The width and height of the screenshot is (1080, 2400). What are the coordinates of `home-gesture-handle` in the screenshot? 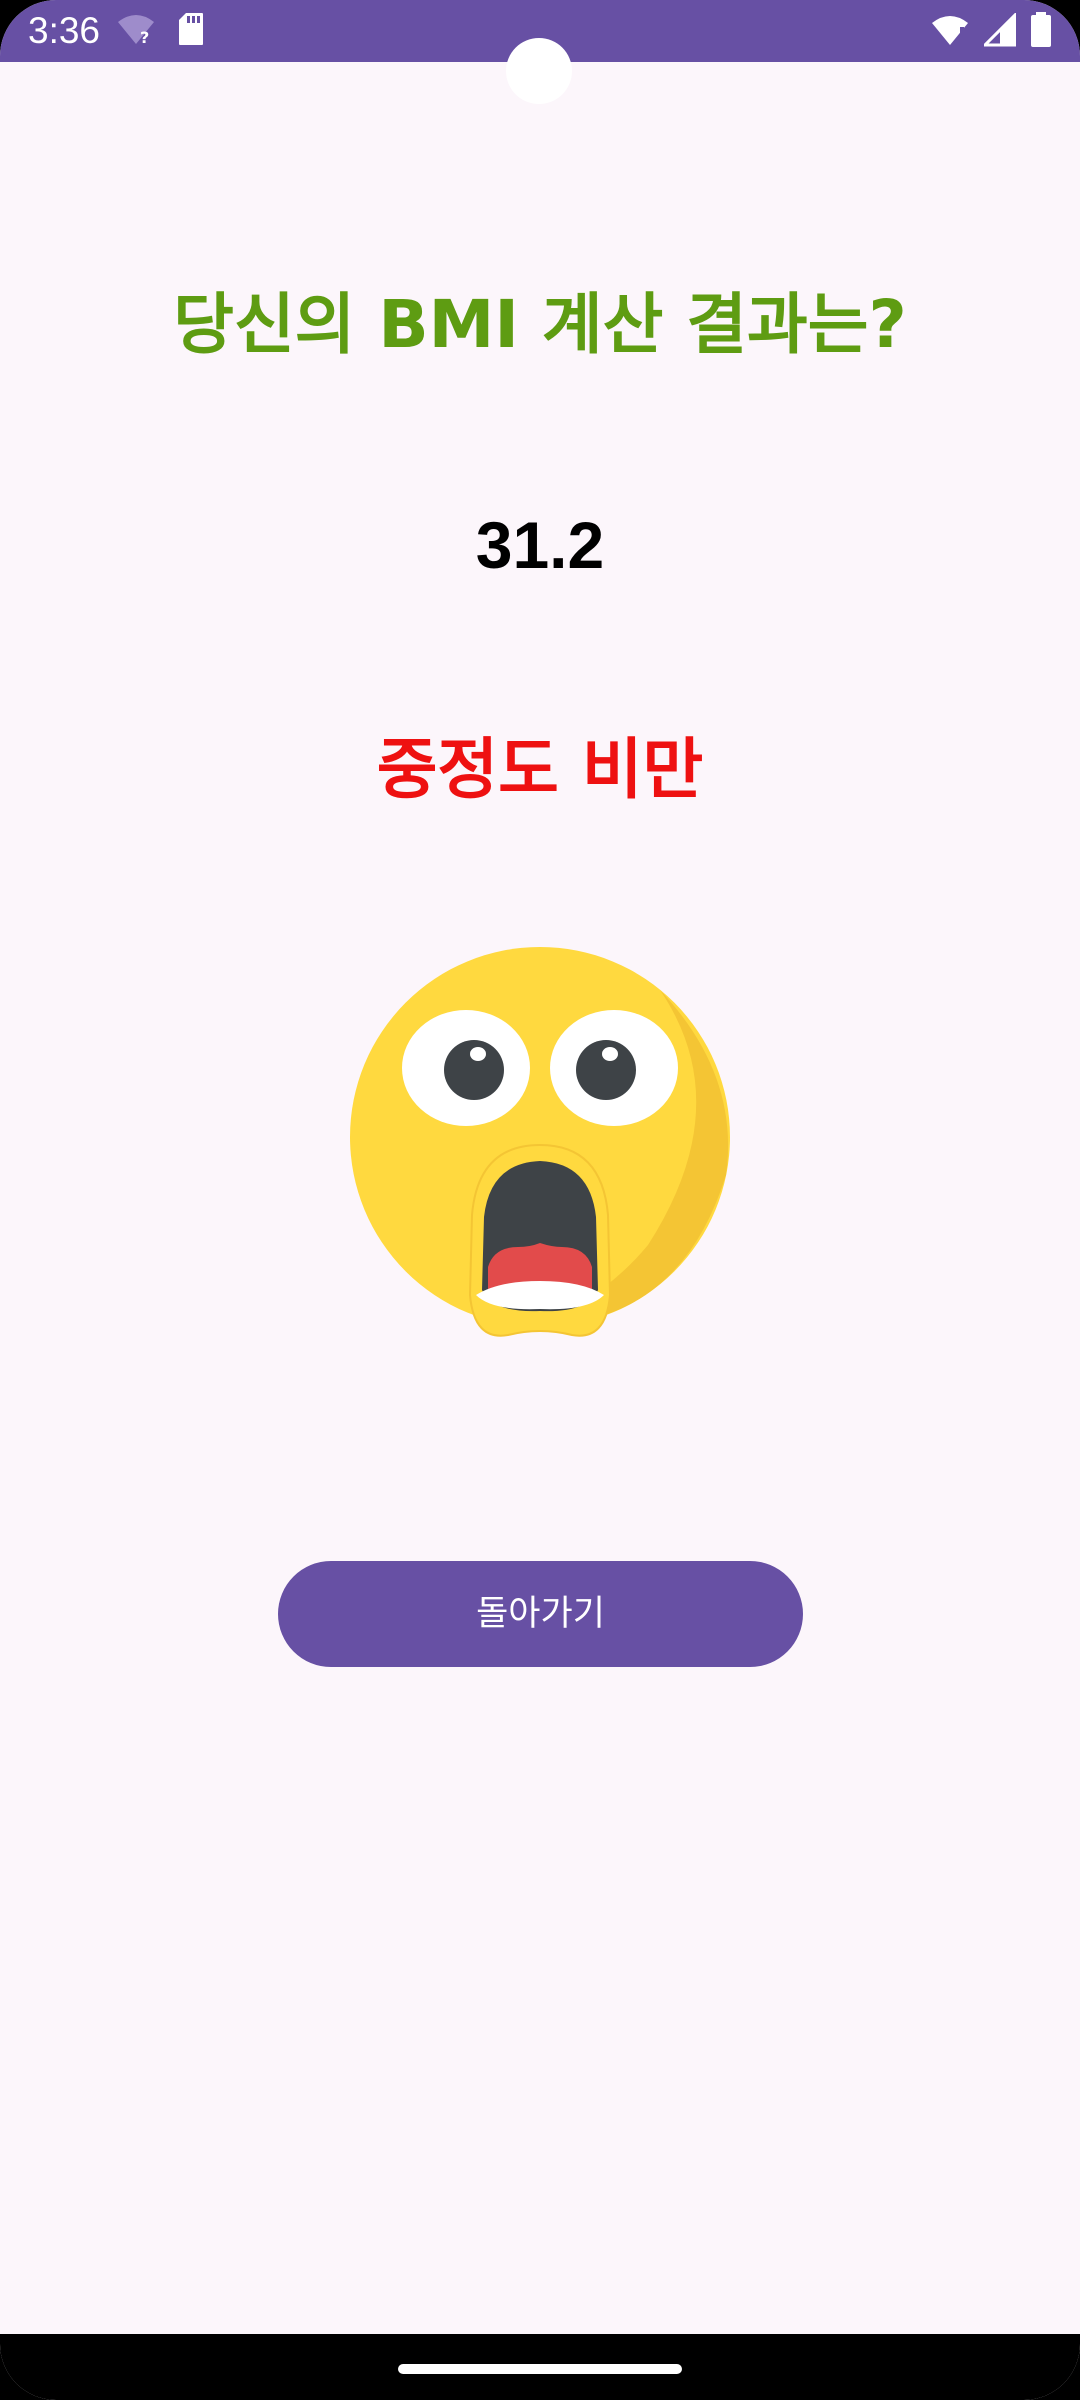 It's located at (540, 2369).